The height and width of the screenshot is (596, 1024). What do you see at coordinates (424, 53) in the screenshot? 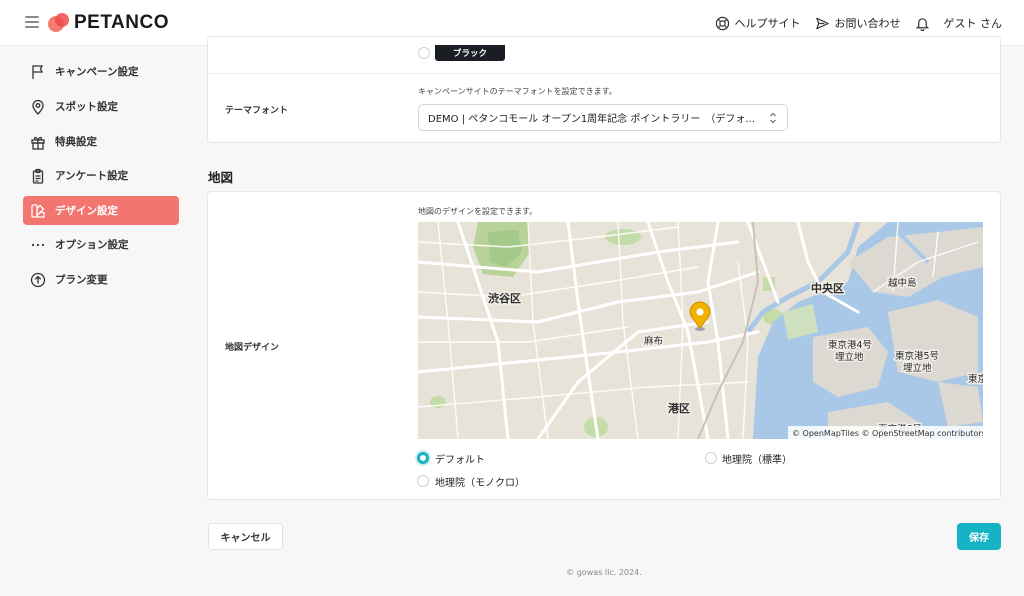
I see `color-option-radio` at bounding box center [424, 53].